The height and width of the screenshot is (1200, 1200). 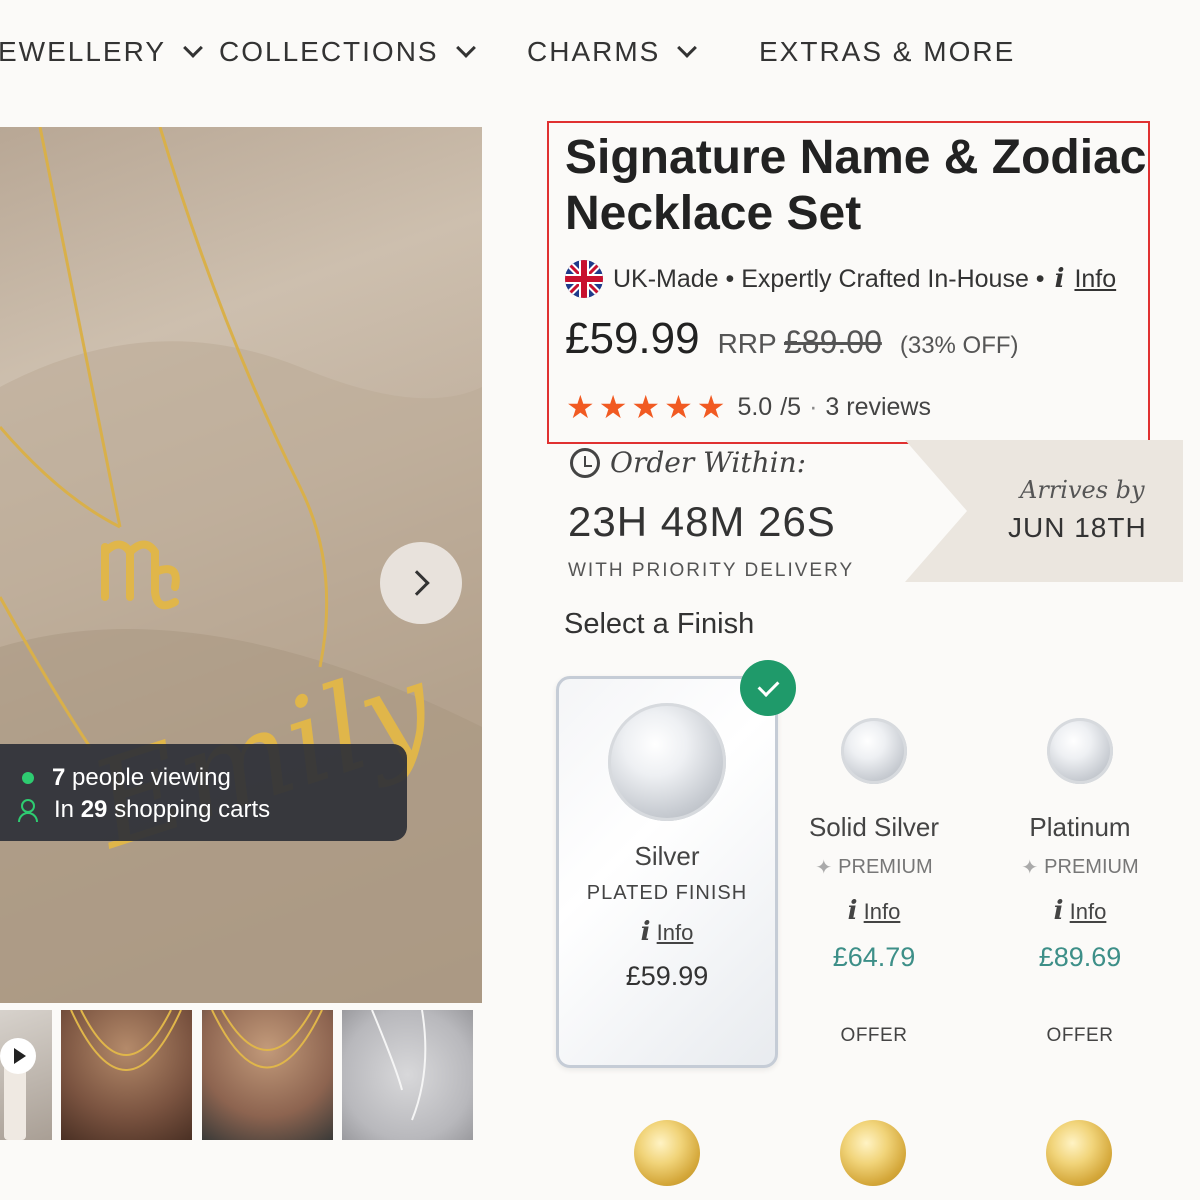 I want to click on rrp-price: £89.00, so click(x=832, y=342).